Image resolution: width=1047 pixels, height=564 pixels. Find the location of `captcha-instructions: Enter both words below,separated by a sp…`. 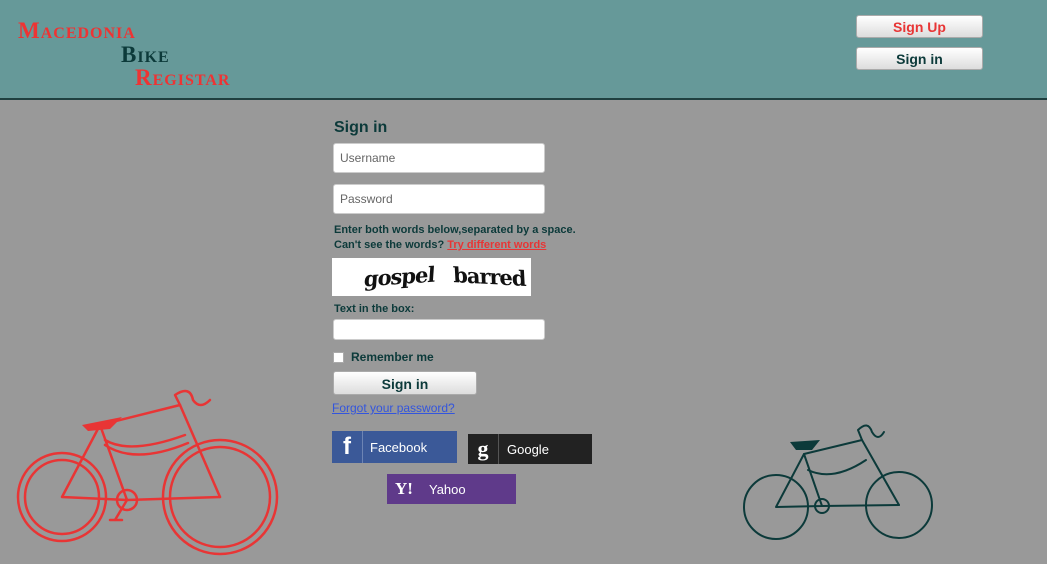

captcha-instructions: Enter both words below,separated by a sp… is located at coordinates (455, 238).